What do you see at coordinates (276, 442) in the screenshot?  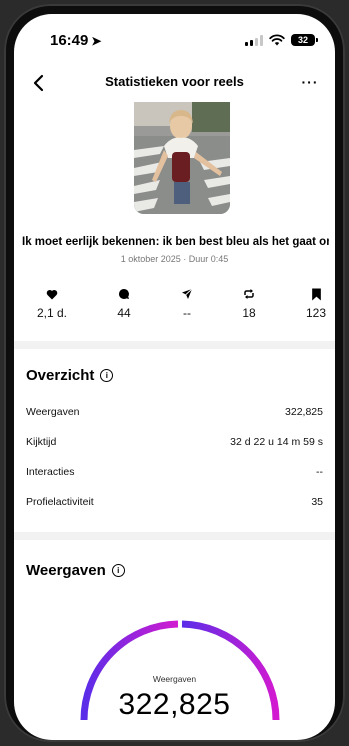 I see `row-value: 32 d 22 u 14 m 59 s` at bounding box center [276, 442].